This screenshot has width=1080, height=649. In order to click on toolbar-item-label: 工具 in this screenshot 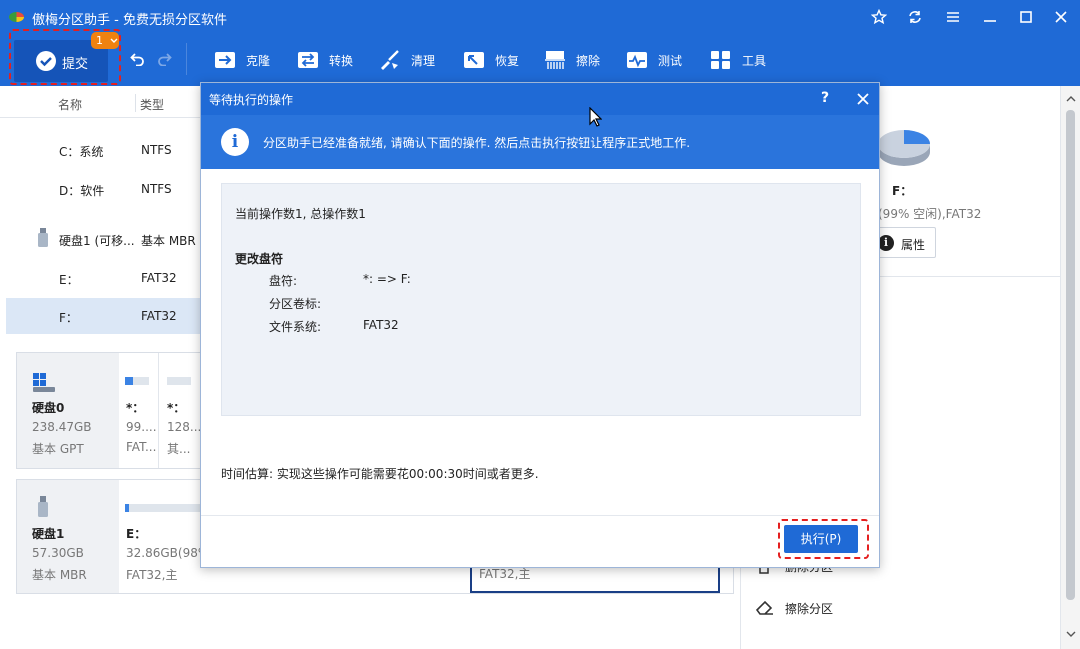, I will do `click(754, 60)`.